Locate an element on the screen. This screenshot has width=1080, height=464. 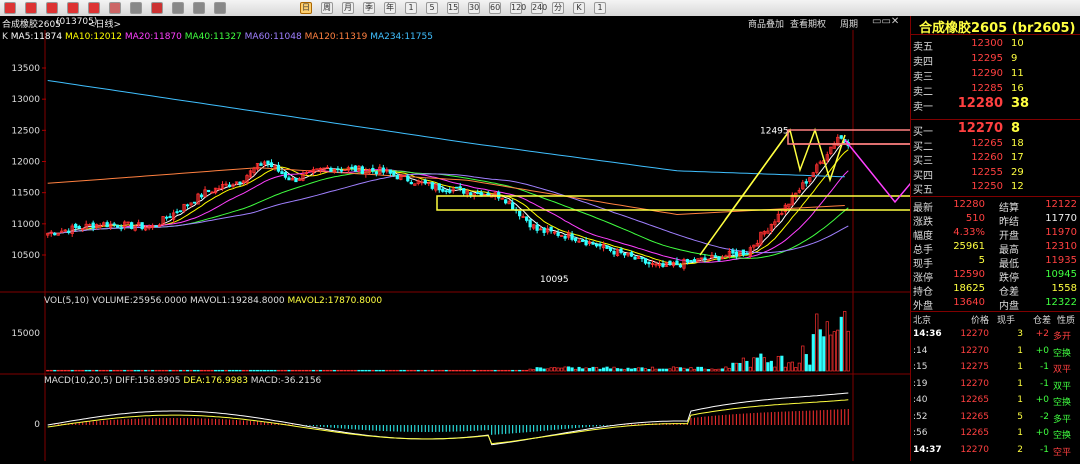
period-button-12: 分 is located at coordinates (558, 8).